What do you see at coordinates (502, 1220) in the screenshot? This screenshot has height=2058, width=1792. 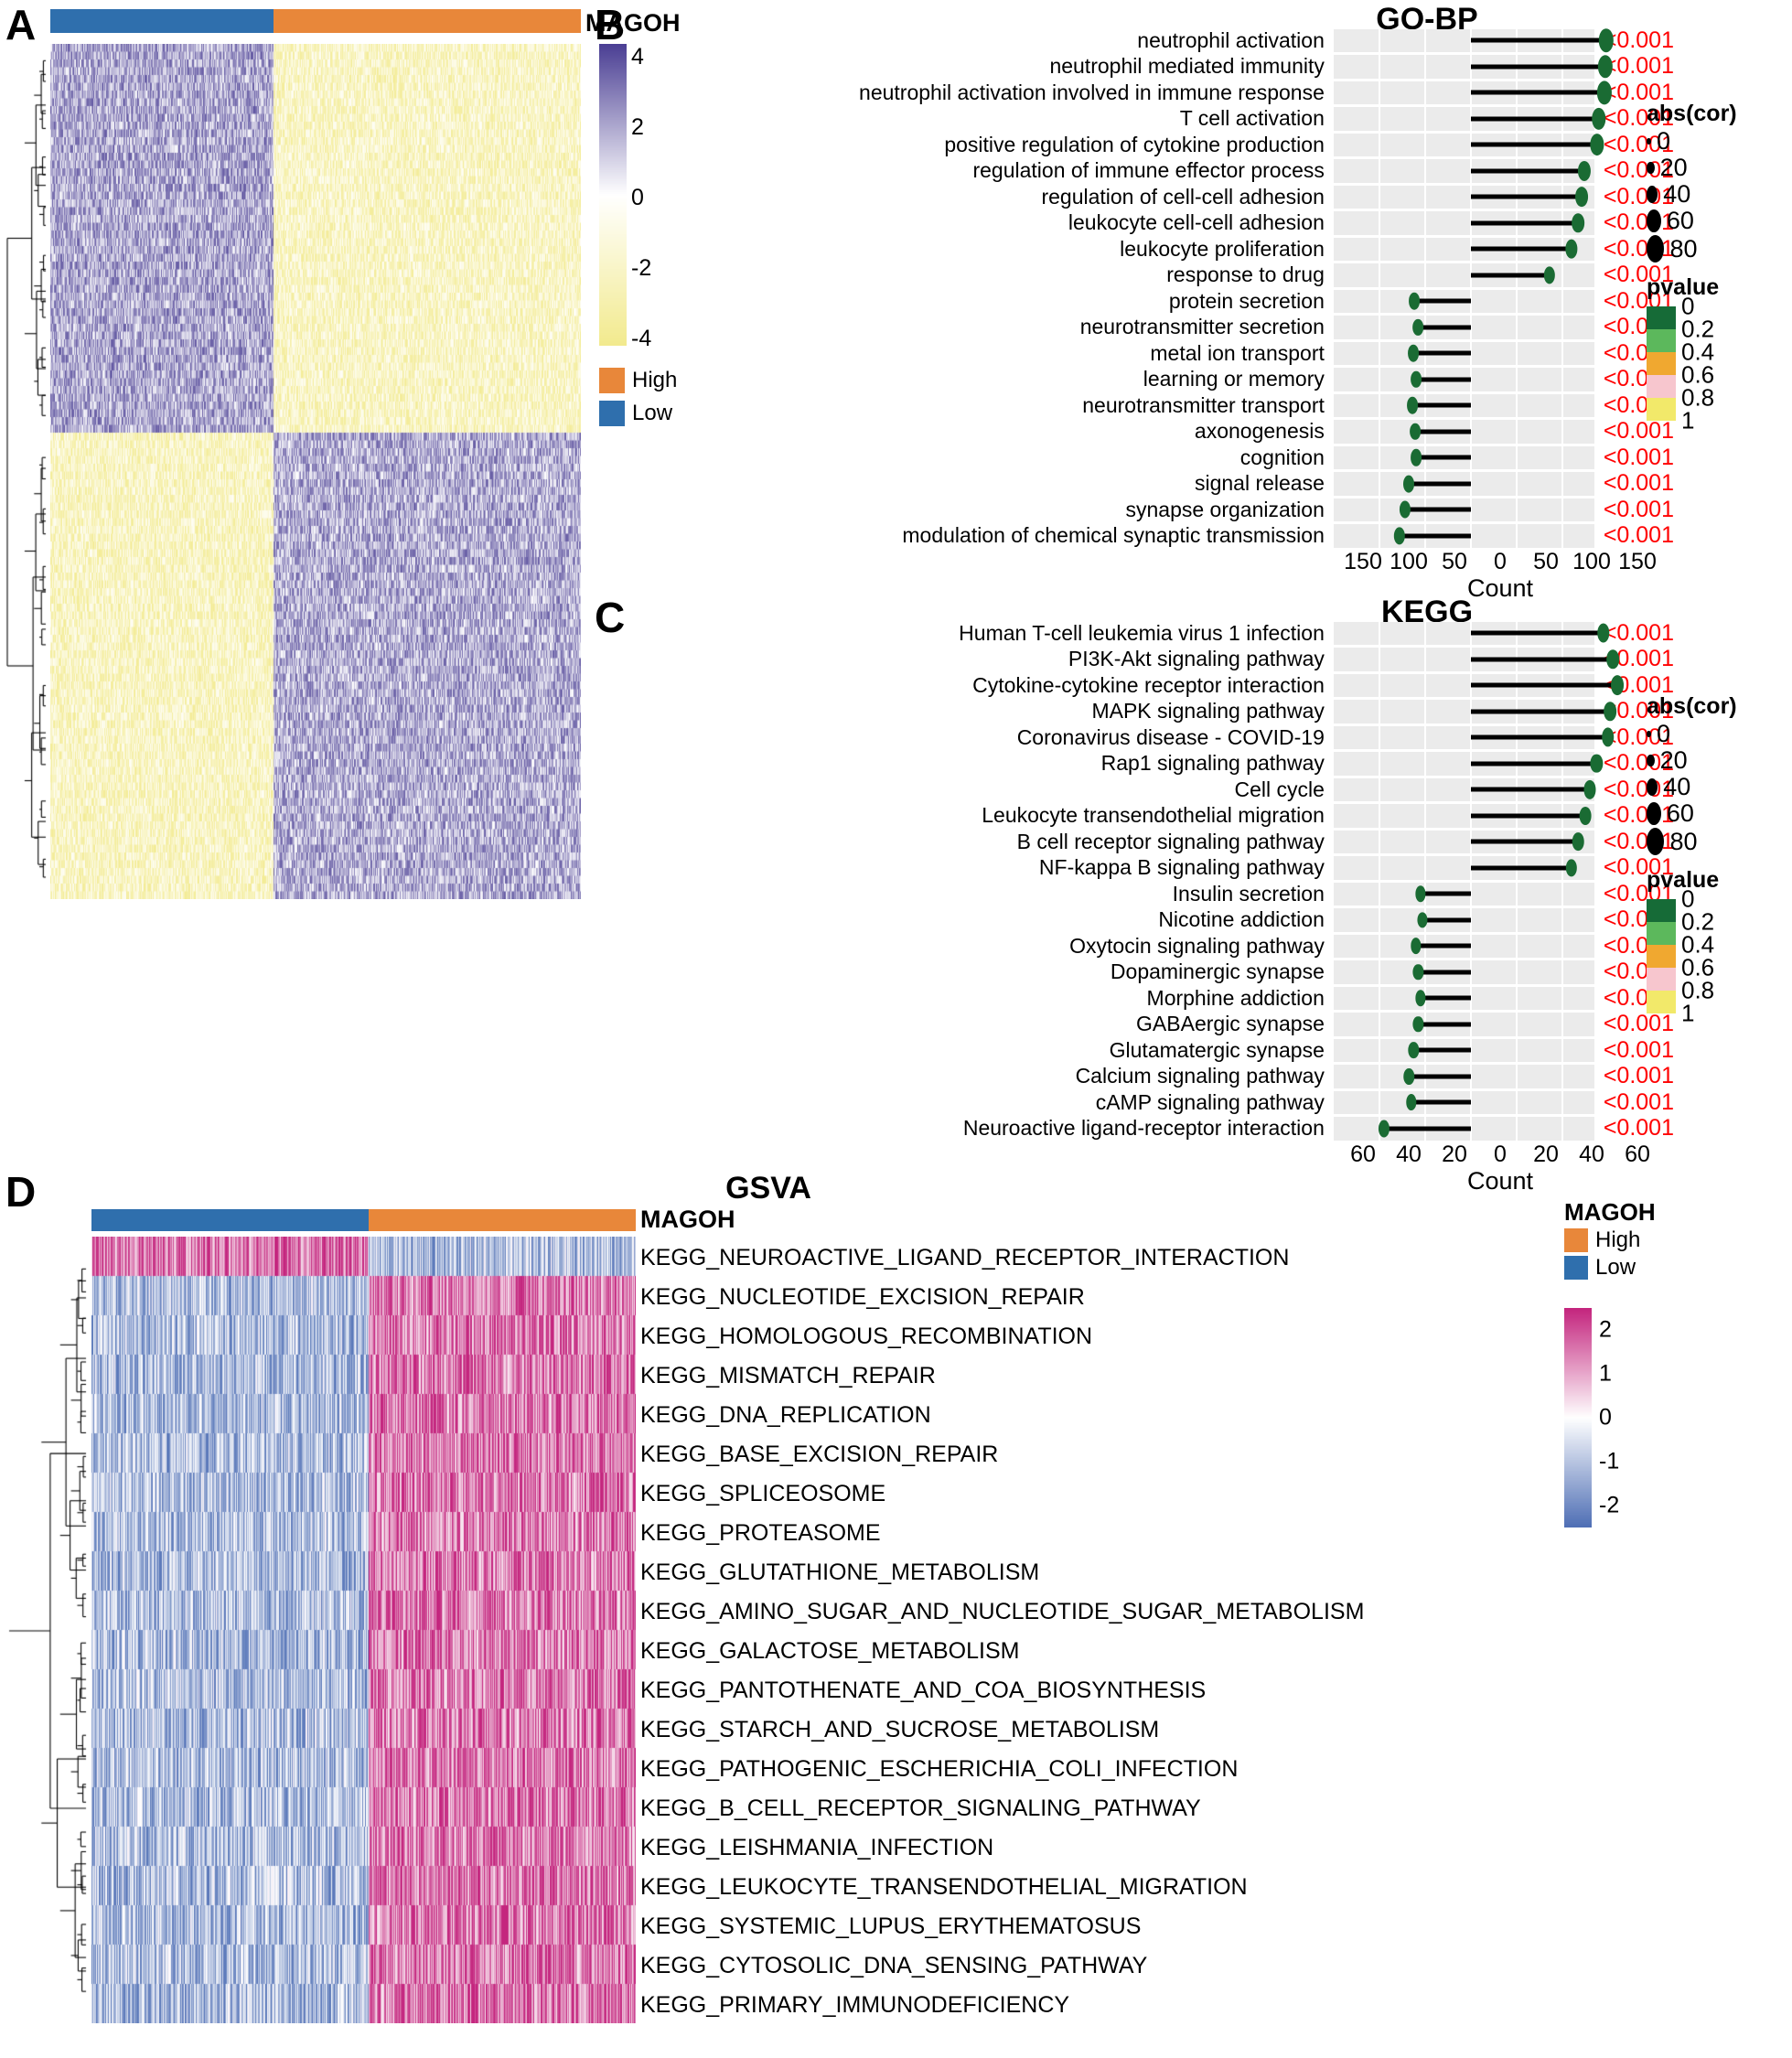 I see `panel-d-group-segment-high` at bounding box center [502, 1220].